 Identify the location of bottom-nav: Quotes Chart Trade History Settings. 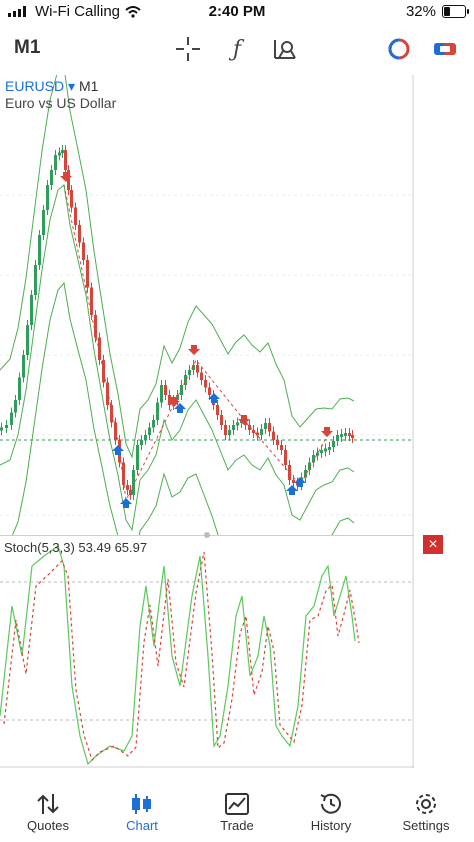
(237, 816).